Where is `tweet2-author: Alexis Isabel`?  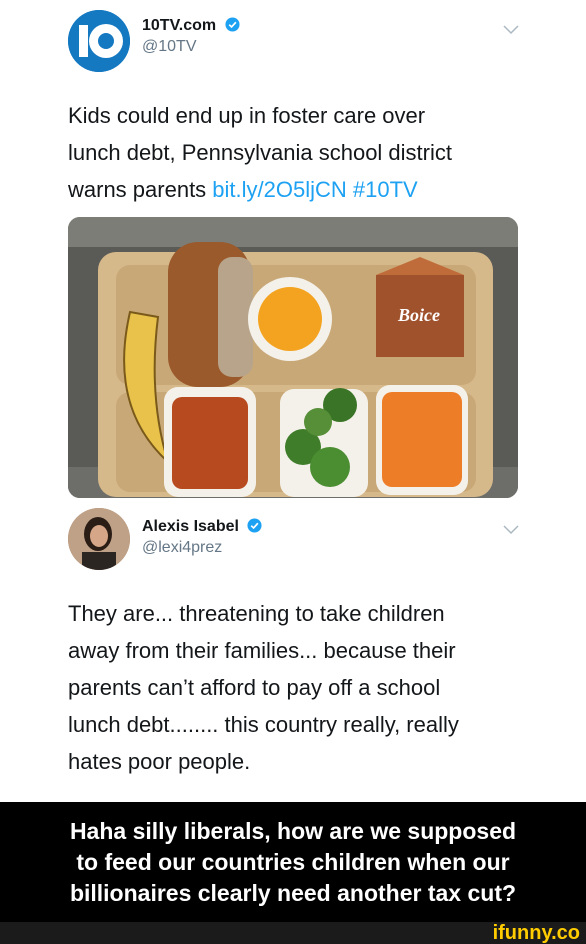
tweet2-author: Alexis Isabel is located at coordinates (202, 527).